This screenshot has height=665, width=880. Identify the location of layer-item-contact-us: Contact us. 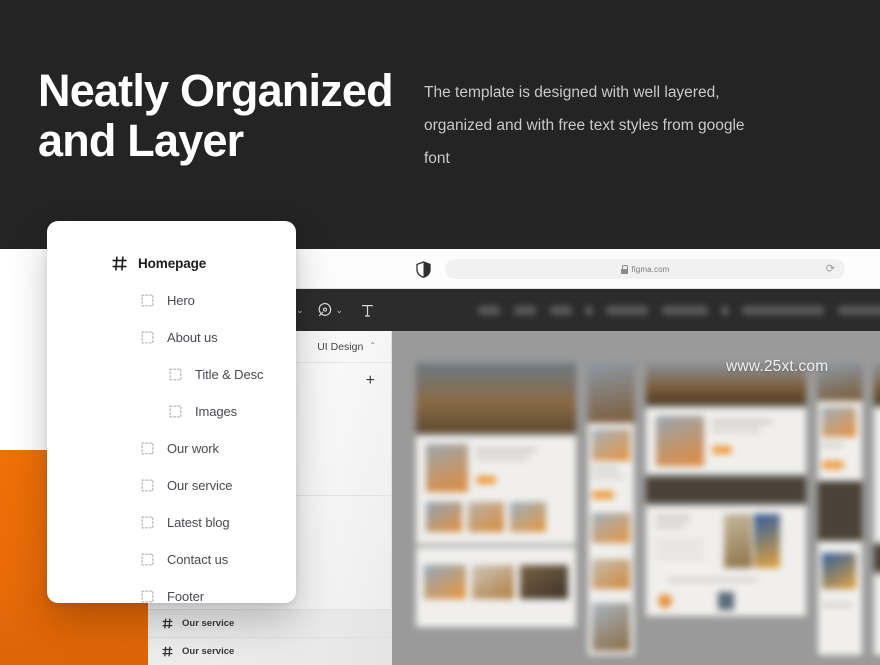
(184, 559).